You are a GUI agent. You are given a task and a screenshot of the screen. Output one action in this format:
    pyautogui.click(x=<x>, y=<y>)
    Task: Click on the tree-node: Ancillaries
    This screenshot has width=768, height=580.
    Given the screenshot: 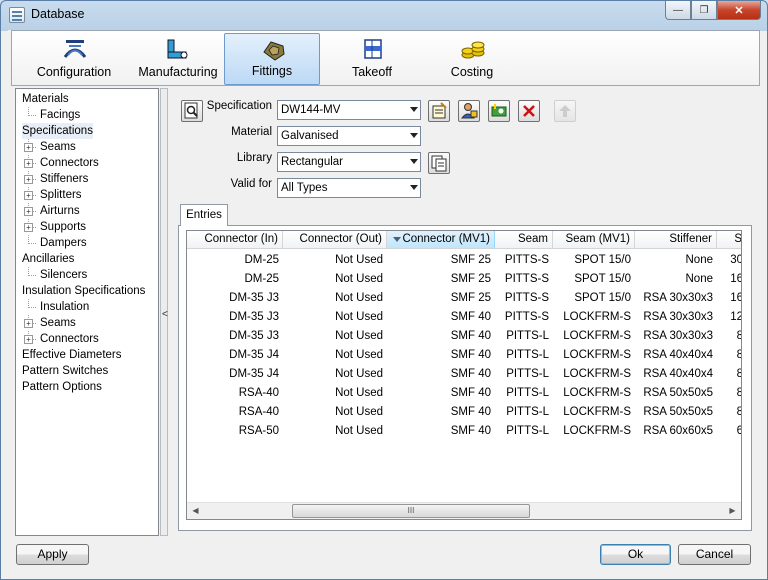 What is the action you would take?
    pyautogui.click(x=87, y=259)
    